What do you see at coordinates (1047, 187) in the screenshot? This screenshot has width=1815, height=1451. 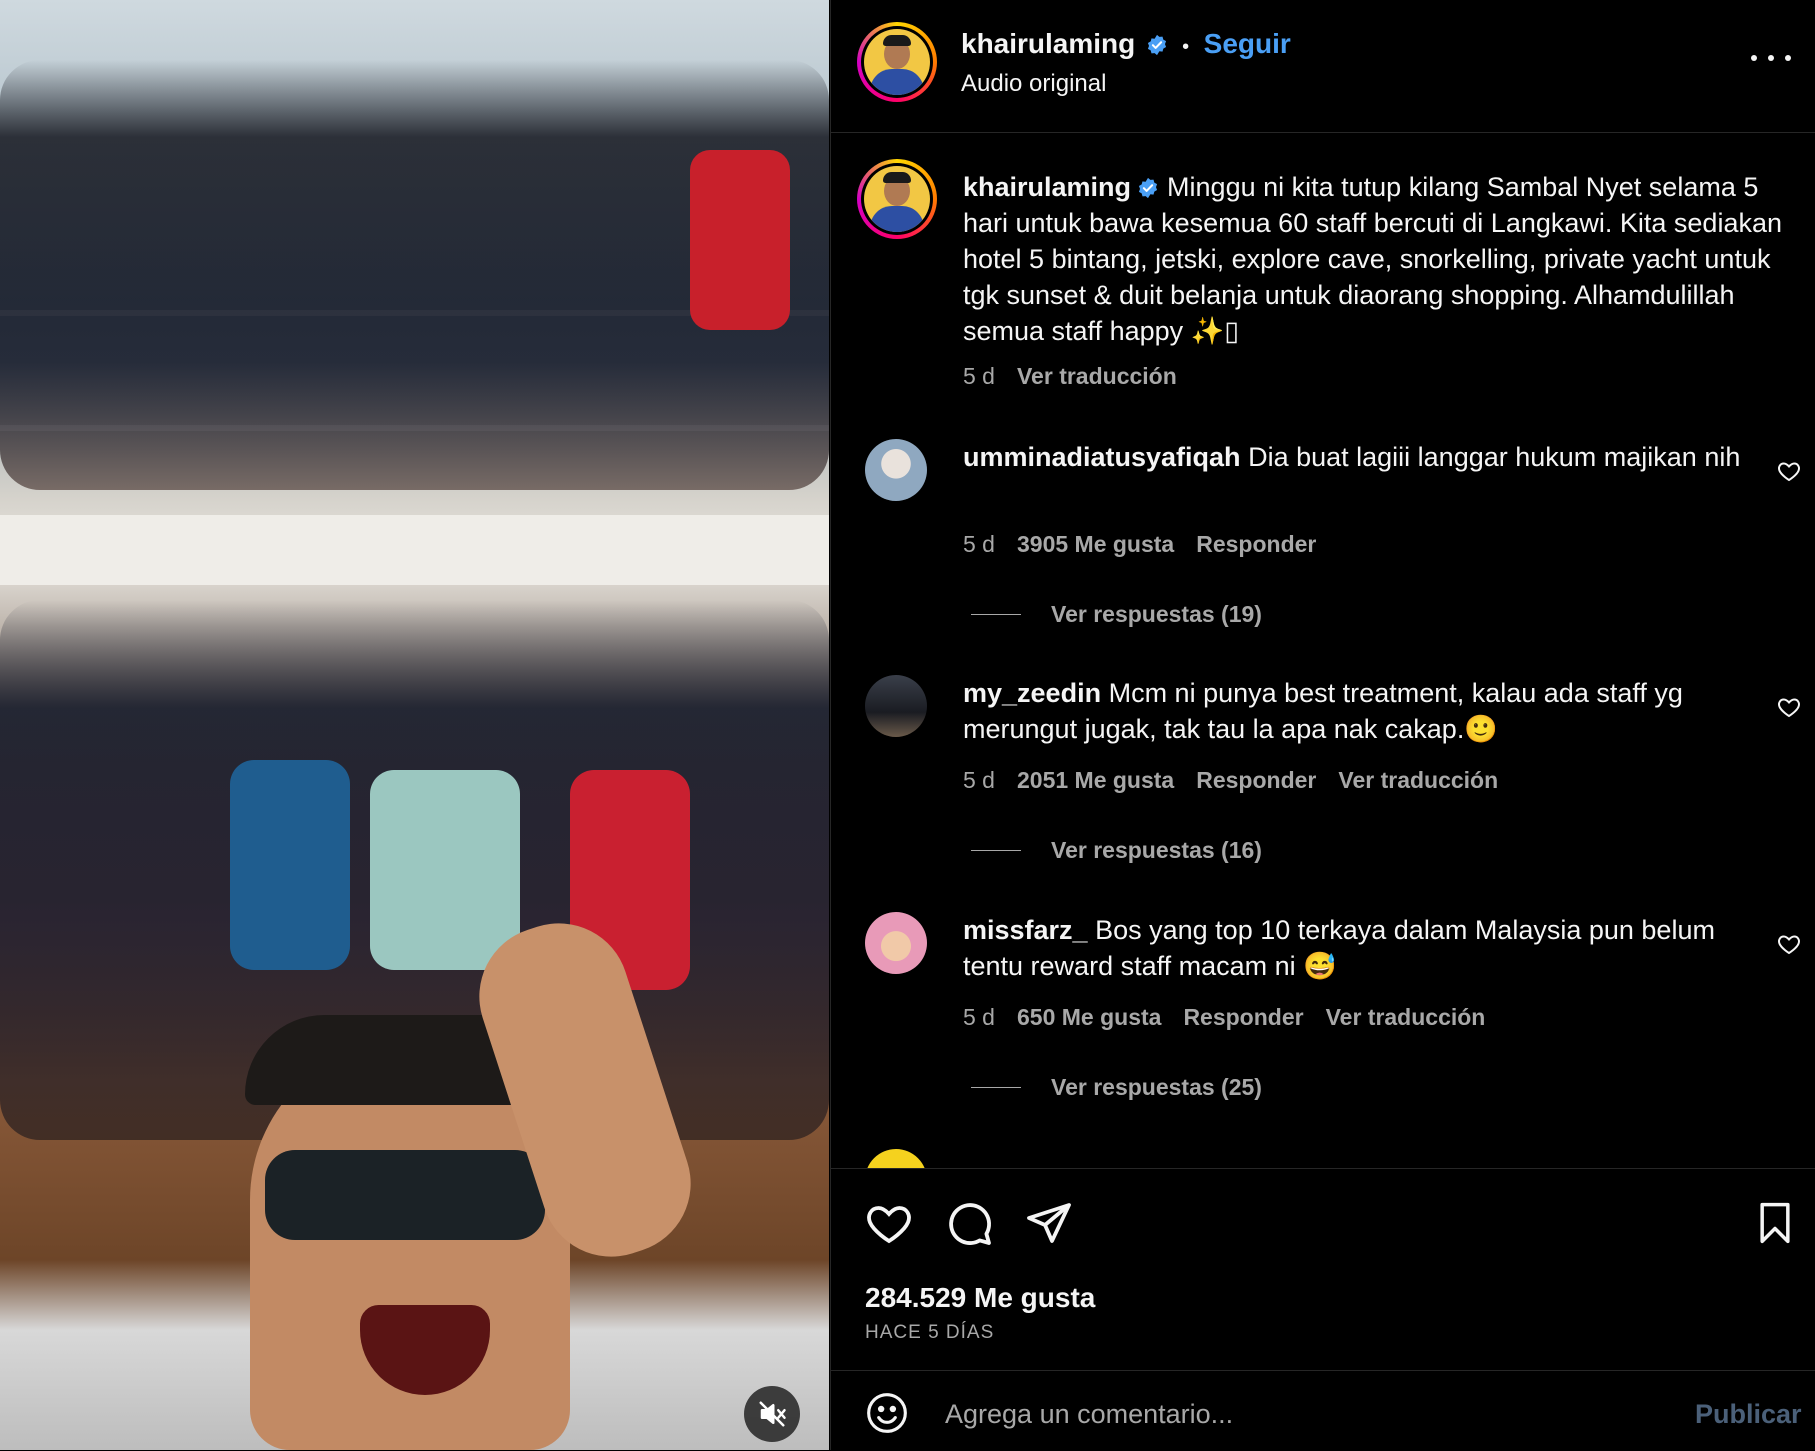 I see `caption-username: khairulaming` at bounding box center [1047, 187].